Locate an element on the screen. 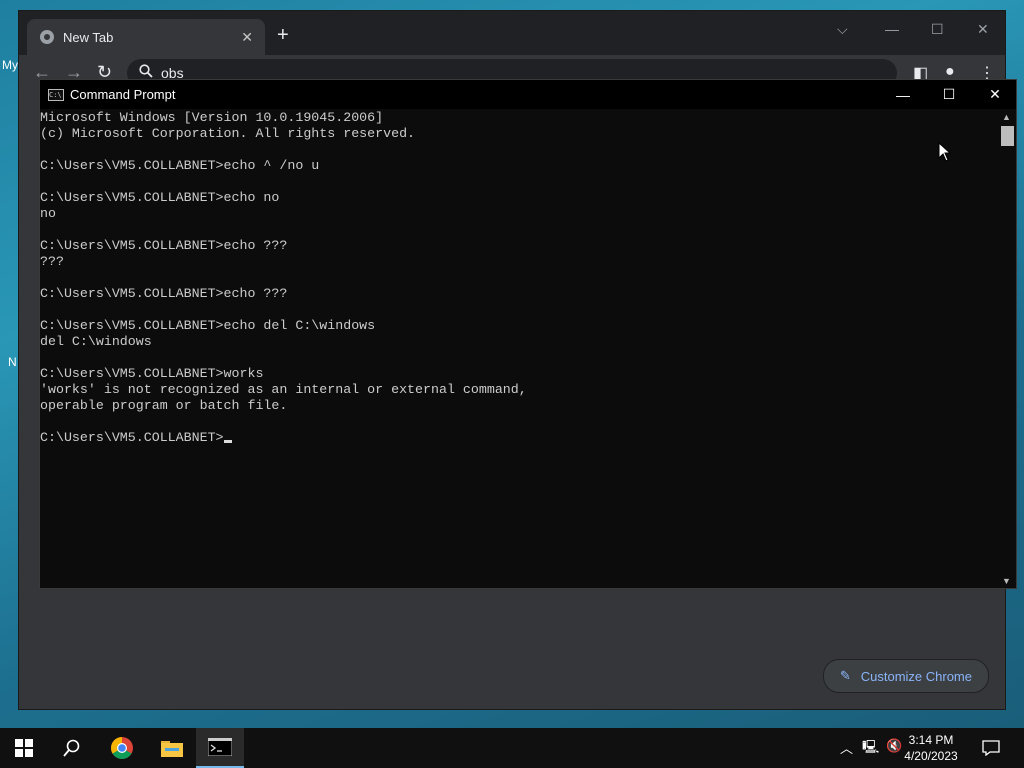 The height and width of the screenshot is (768, 1024). chrome-tab-strip: New Tab ✕ + ⌵ — ☐ ✕ is located at coordinates (512, 33).